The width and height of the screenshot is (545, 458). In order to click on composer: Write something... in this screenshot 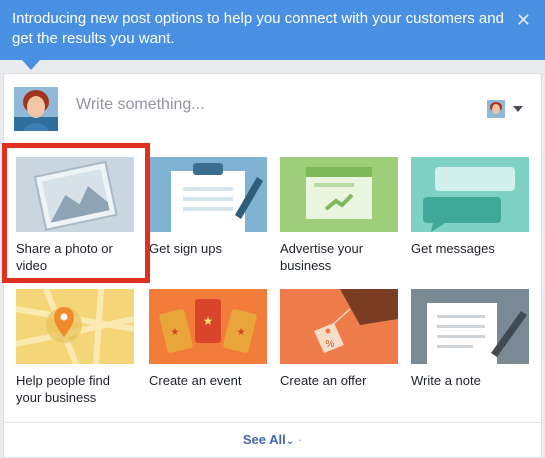, I will do `click(272, 108)`.